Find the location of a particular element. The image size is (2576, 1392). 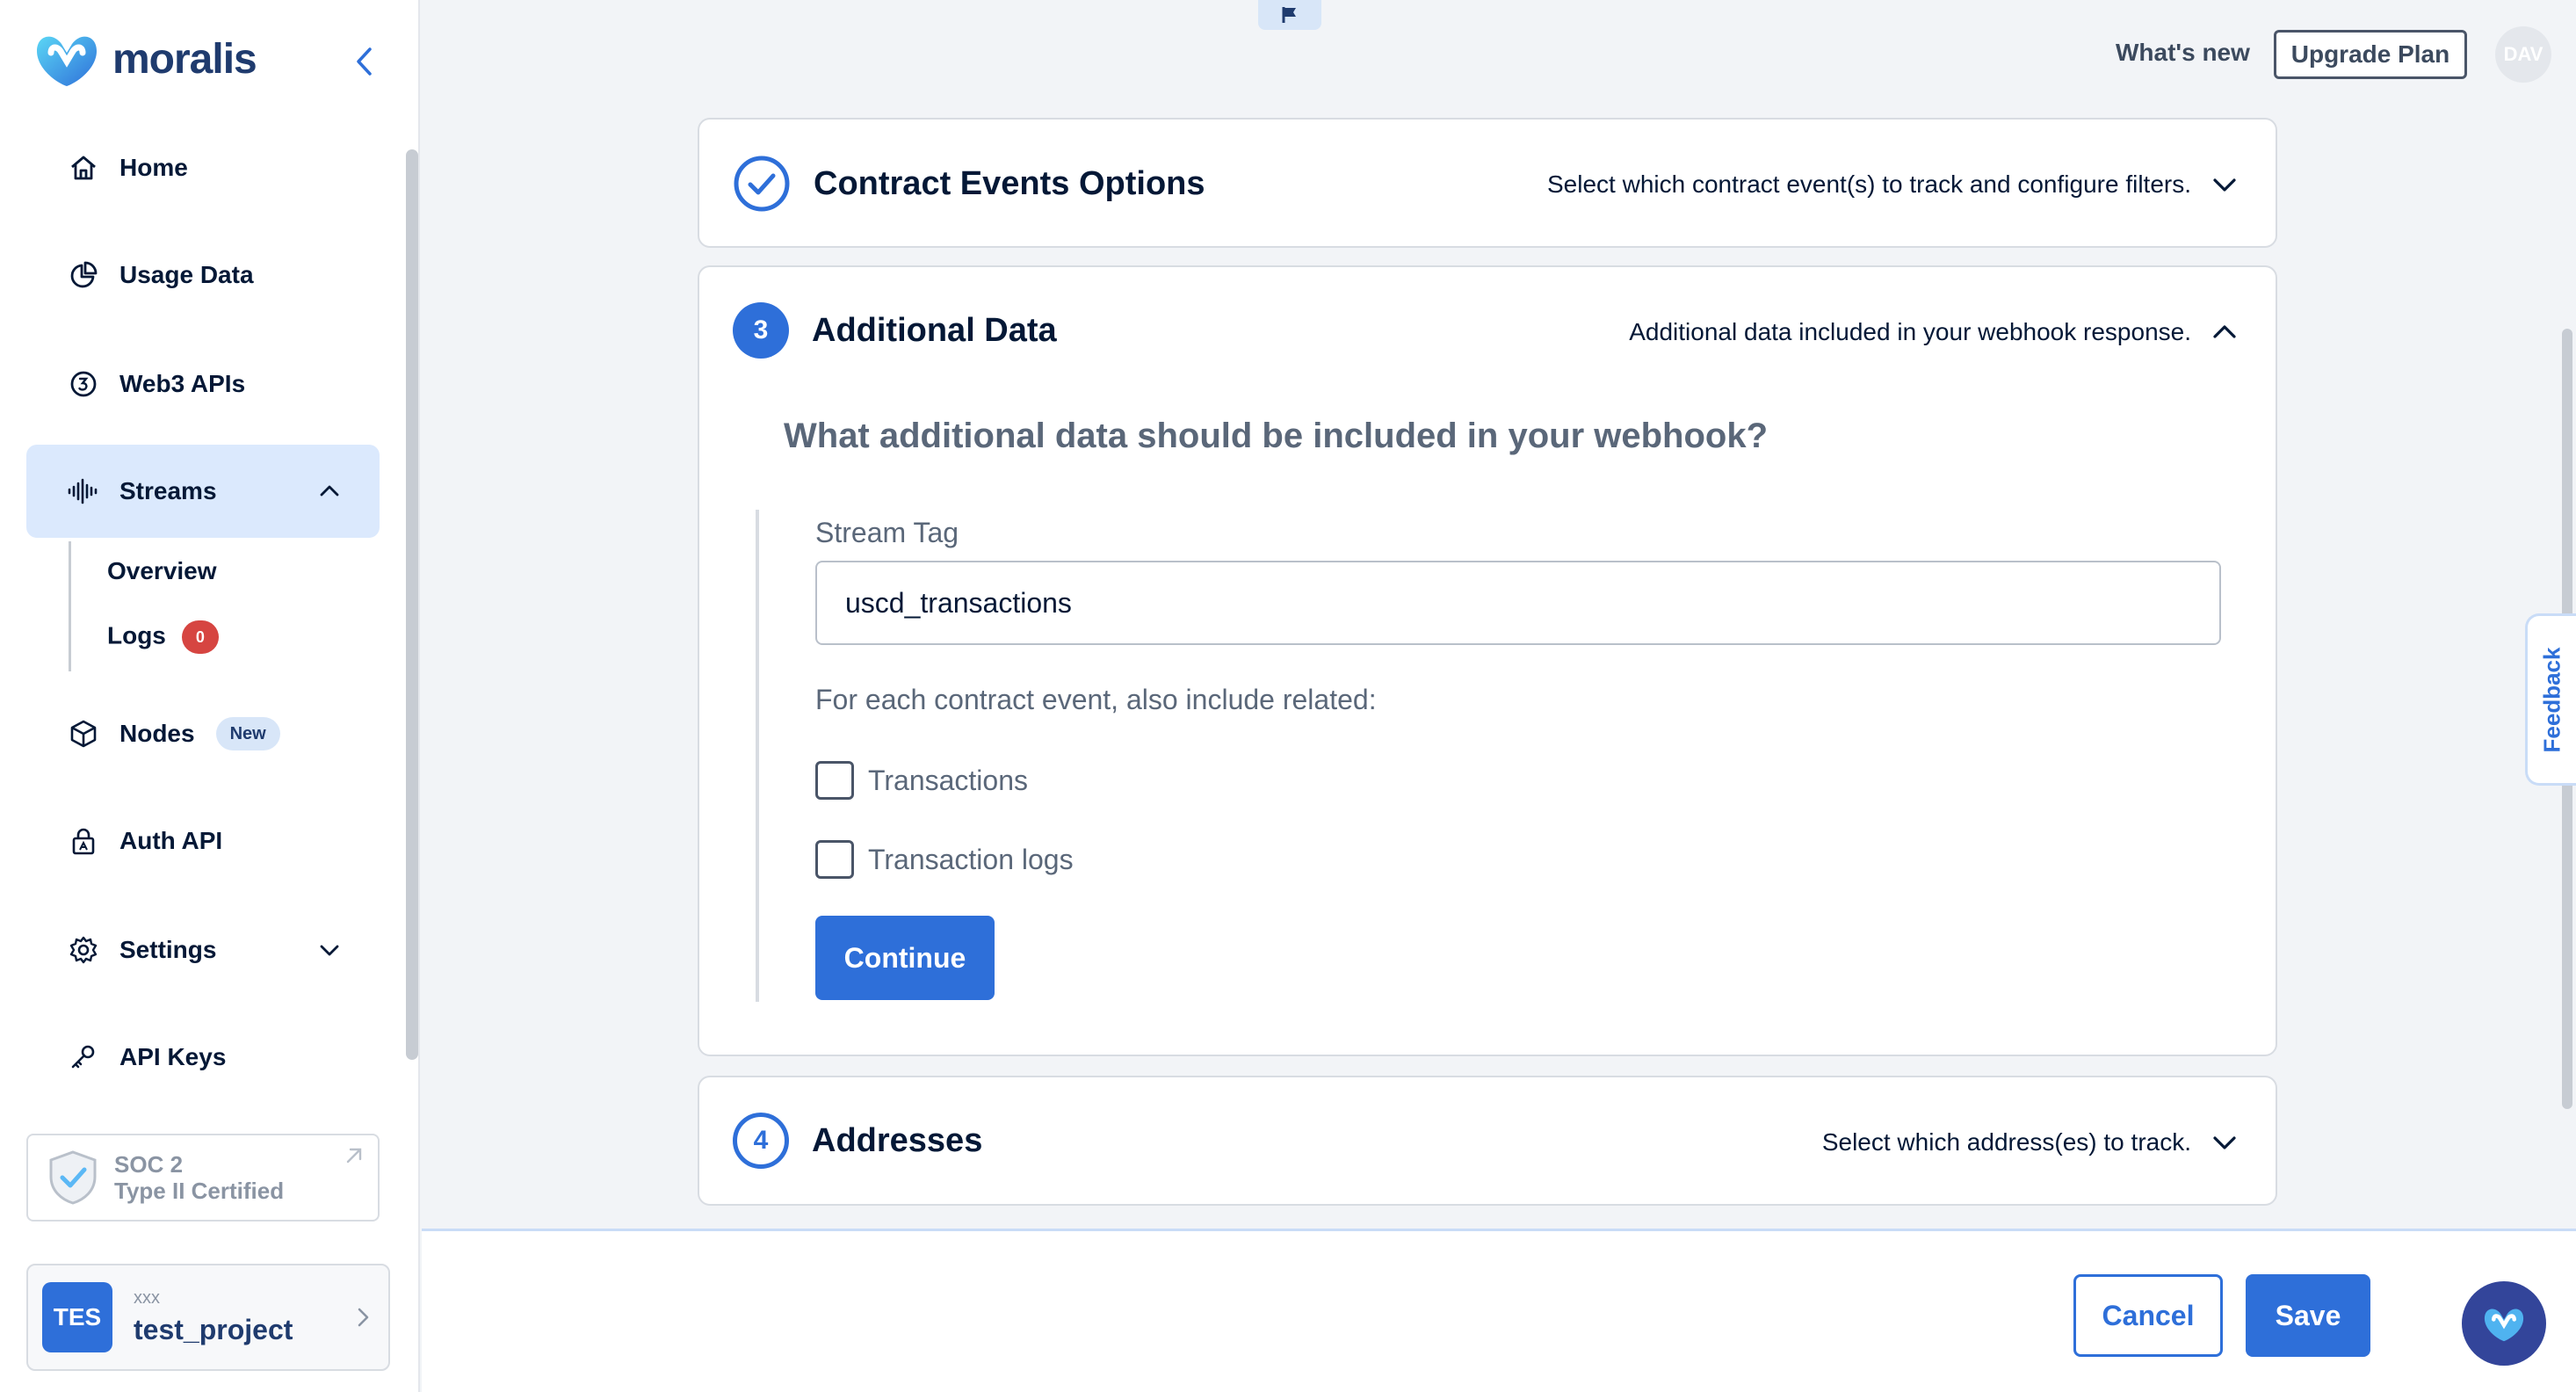

brand-name: moralis is located at coordinates (184, 59).